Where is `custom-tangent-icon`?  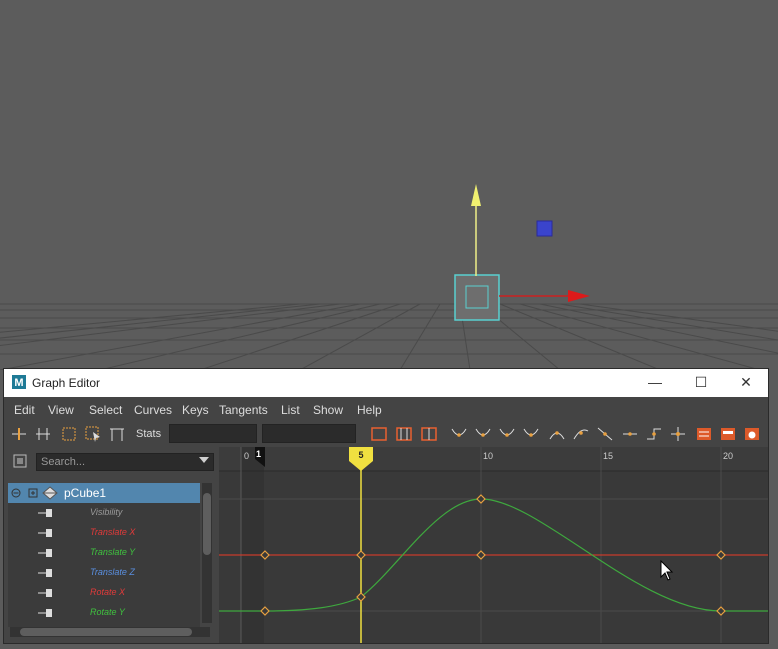 custom-tangent-icon is located at coordinates (531, 434).